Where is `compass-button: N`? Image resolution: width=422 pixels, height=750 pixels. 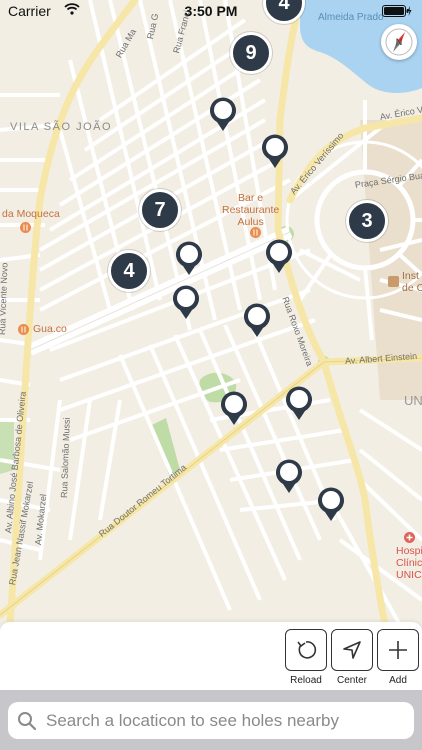
compass-button: N is located at coordinates (399, 42).